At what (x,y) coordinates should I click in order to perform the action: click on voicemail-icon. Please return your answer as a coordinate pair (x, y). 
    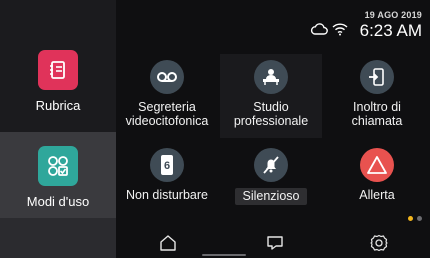
    Looking at the image, I should click on (167, 77).